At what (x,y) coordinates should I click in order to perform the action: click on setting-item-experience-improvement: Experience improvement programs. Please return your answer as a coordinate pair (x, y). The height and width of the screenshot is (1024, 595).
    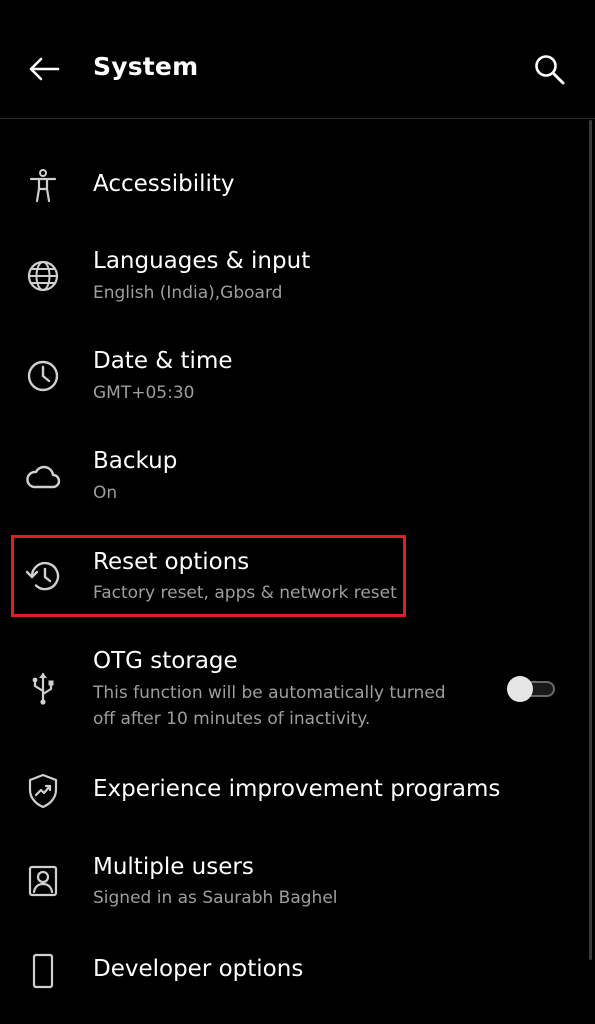
    Looking at the image, I should click on (292, 791).